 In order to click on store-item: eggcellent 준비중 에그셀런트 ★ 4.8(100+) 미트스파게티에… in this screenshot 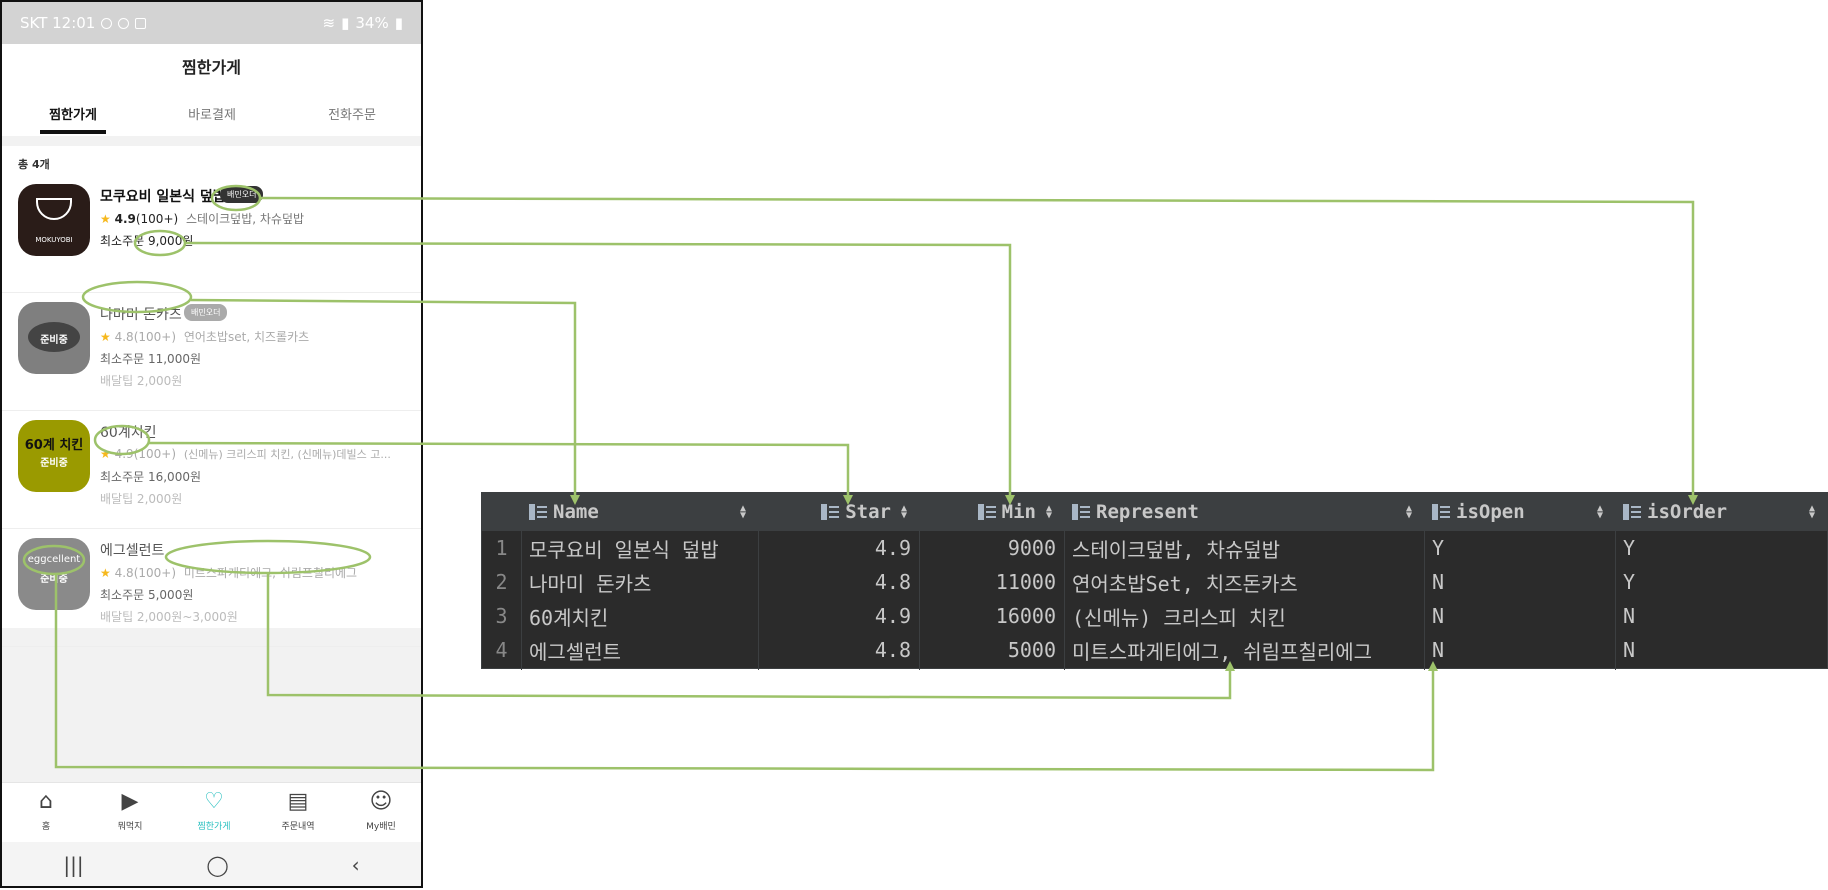, I will do `click(211, 587)`.